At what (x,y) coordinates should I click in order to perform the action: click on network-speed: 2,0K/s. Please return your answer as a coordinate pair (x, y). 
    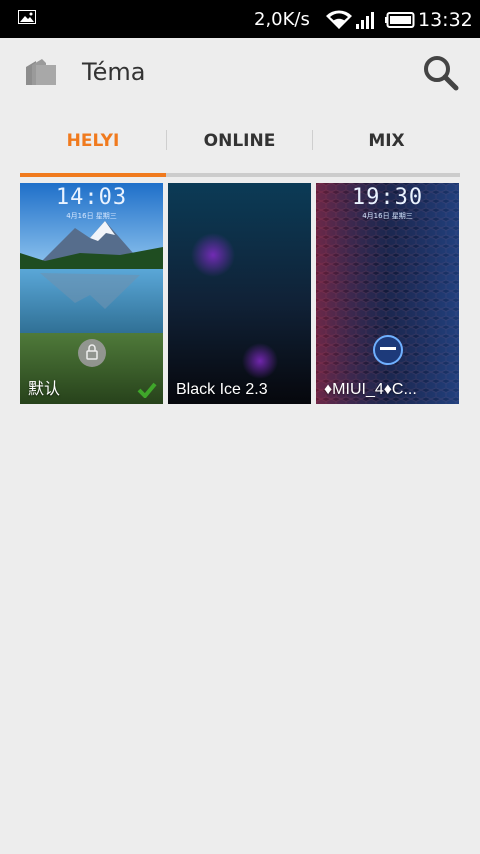
    Looking at the image, I should click on (282, 19).